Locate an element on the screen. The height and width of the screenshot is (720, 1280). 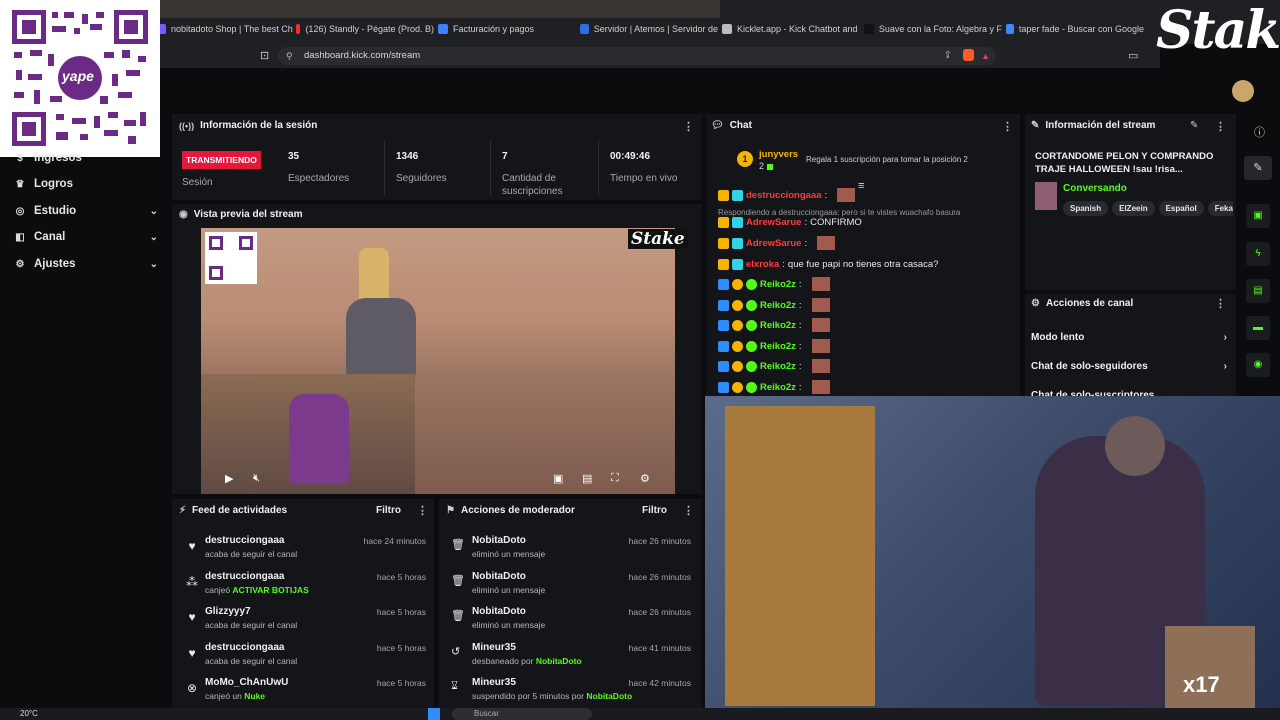
sidebar-item-ajustes: ⚙ Ajustes ⌄ is located at coordinates (87, 264).